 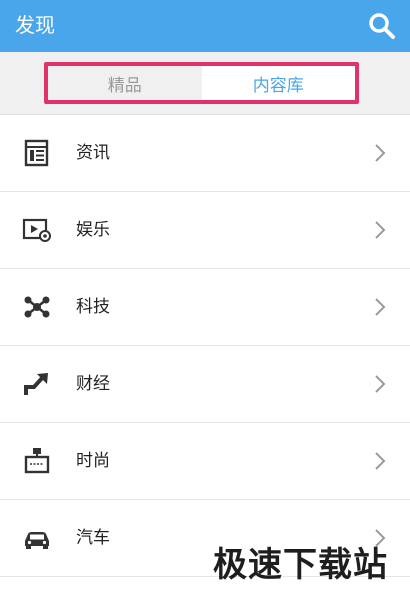 What do you see at coordinates (36, 153) in the screenshot?
I see `news-icon` at bounding box center [36, 153].